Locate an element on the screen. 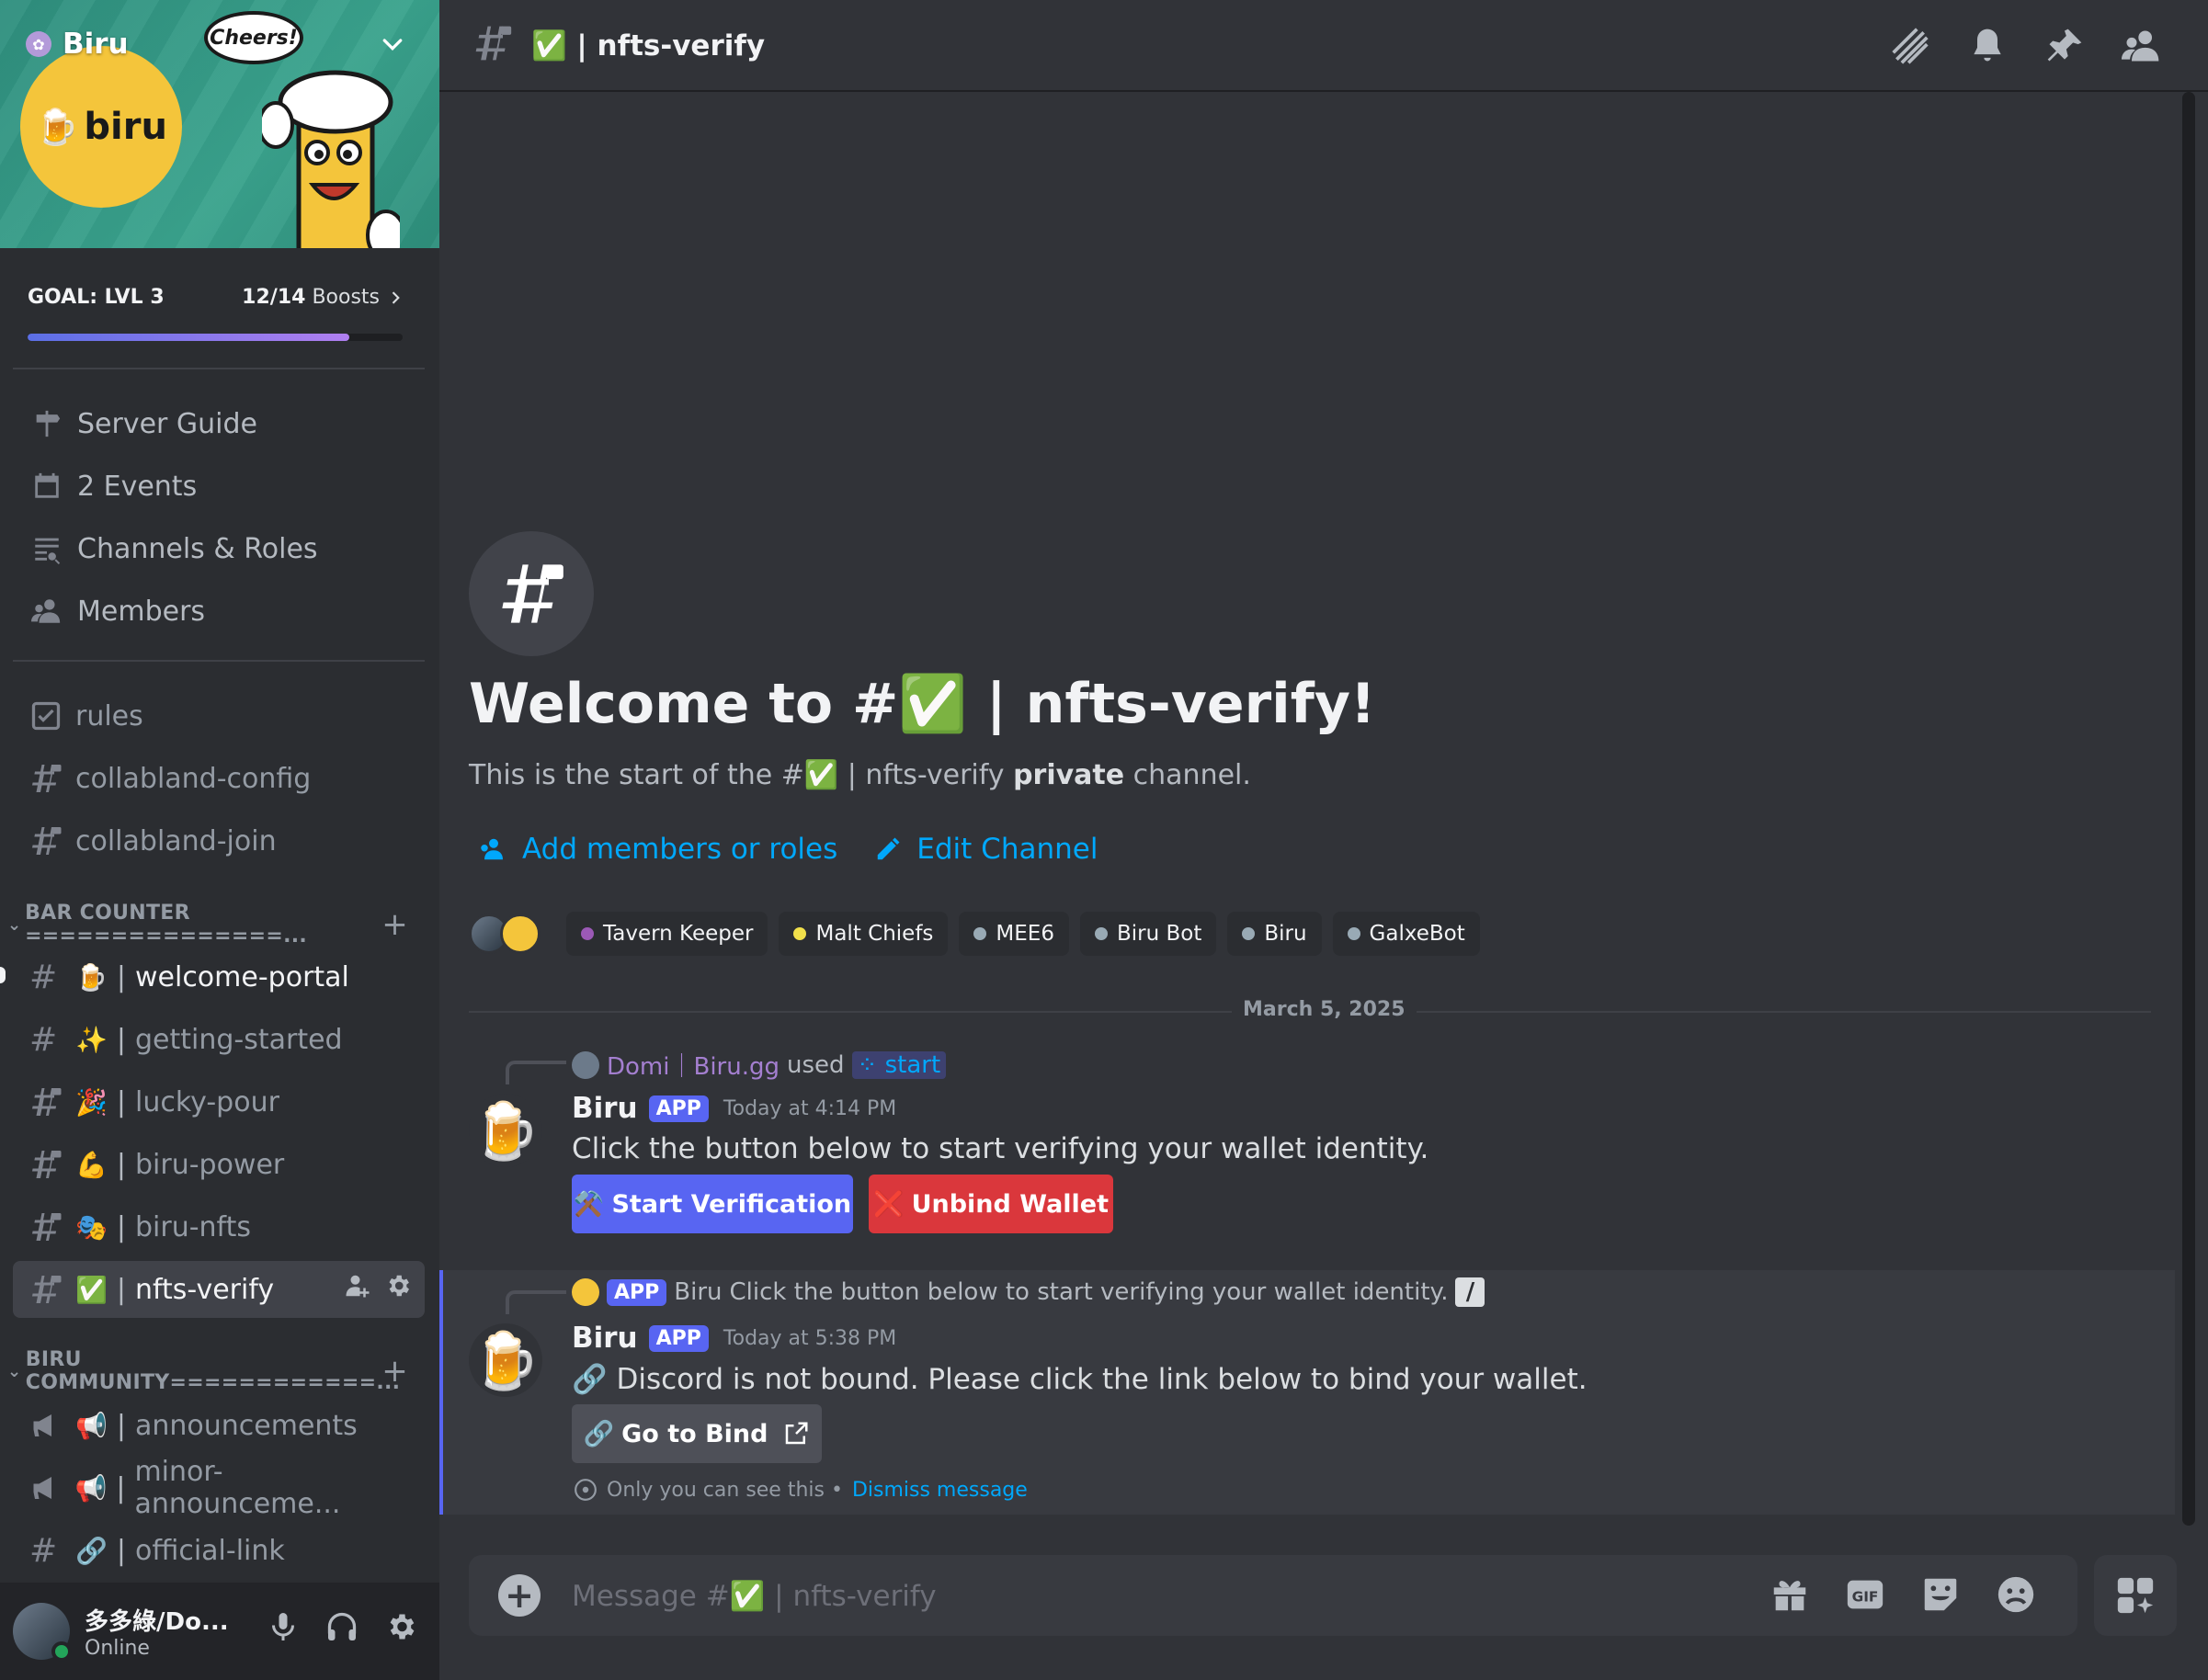 Image resolution: width=2208 pixels, height=1680 pixels. channel-name: announcements is located at coordinates (246, 1425).